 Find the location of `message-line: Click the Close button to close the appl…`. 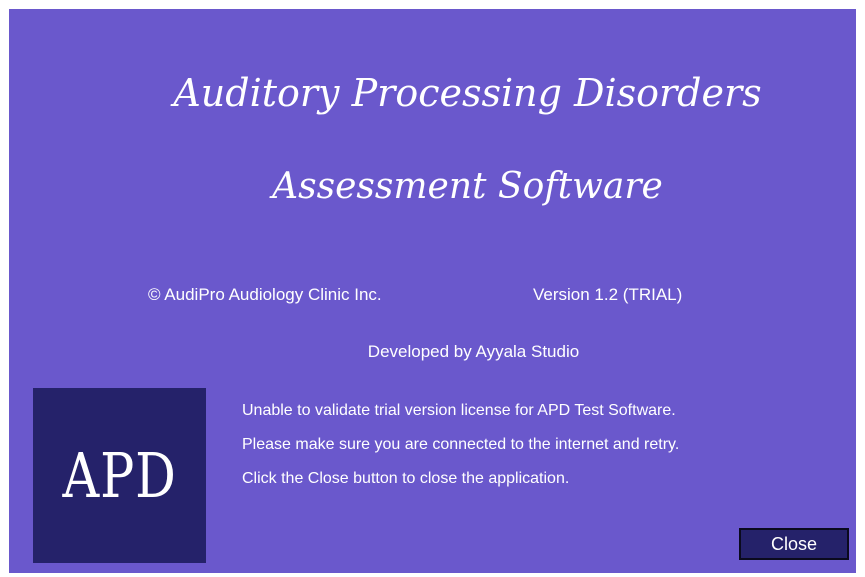

message-line: Click the Close button to close the appl… is located at coordinates (406, 478).